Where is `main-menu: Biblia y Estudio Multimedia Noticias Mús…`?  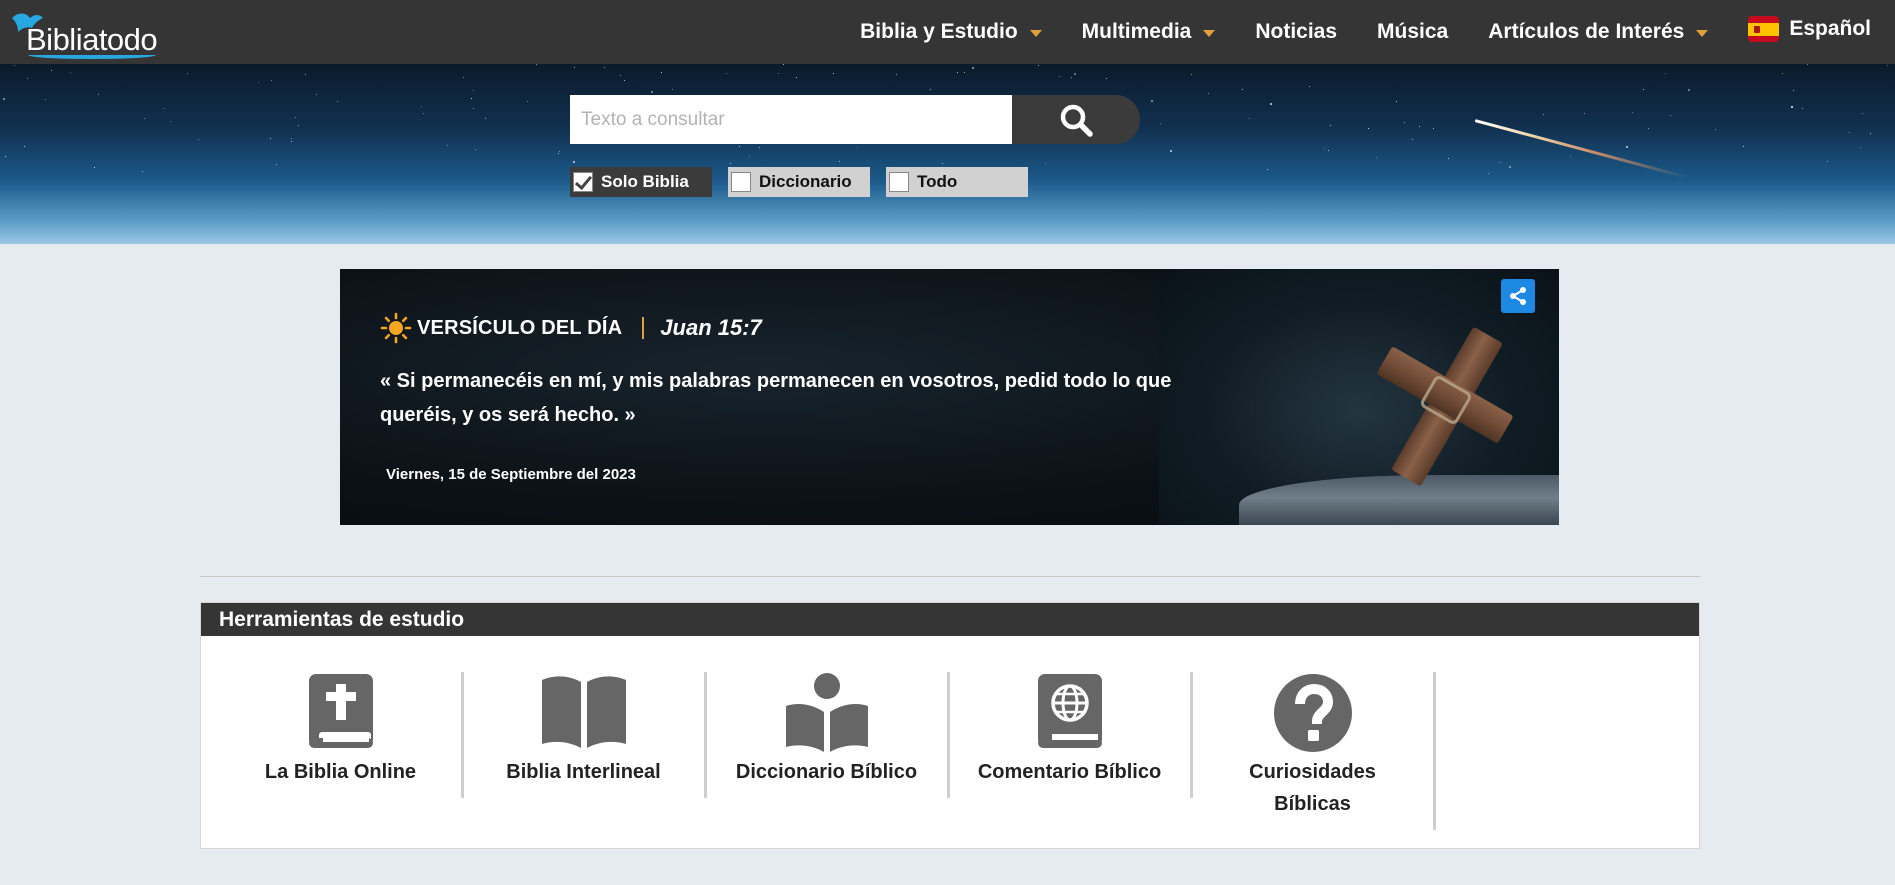
main-menu: Biblia y Estudio Multimedia Noticias Mús… is located at coordinates (1345, 32).